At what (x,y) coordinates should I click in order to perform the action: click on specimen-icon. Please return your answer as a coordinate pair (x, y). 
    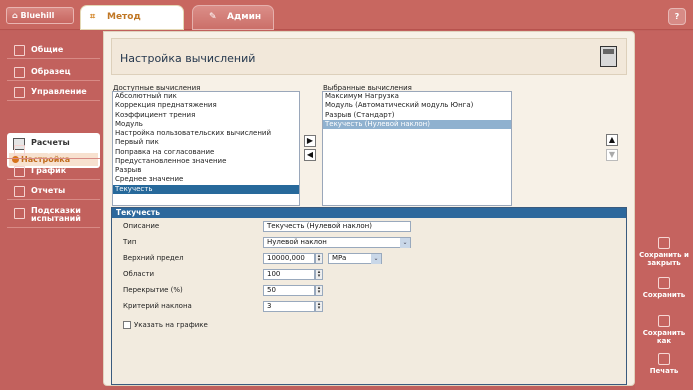
    Looking at the image, I should click on (19, 72).